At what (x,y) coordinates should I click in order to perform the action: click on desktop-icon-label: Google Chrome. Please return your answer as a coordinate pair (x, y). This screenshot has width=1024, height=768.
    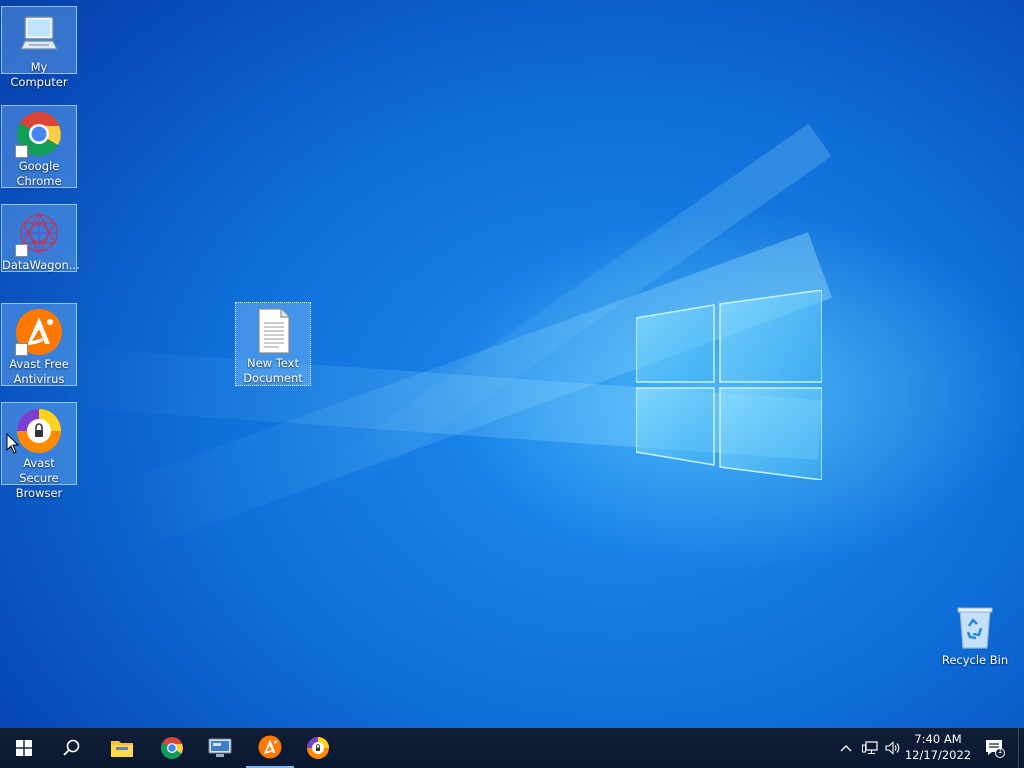
    Looking at the image, I should click on (39, 173).